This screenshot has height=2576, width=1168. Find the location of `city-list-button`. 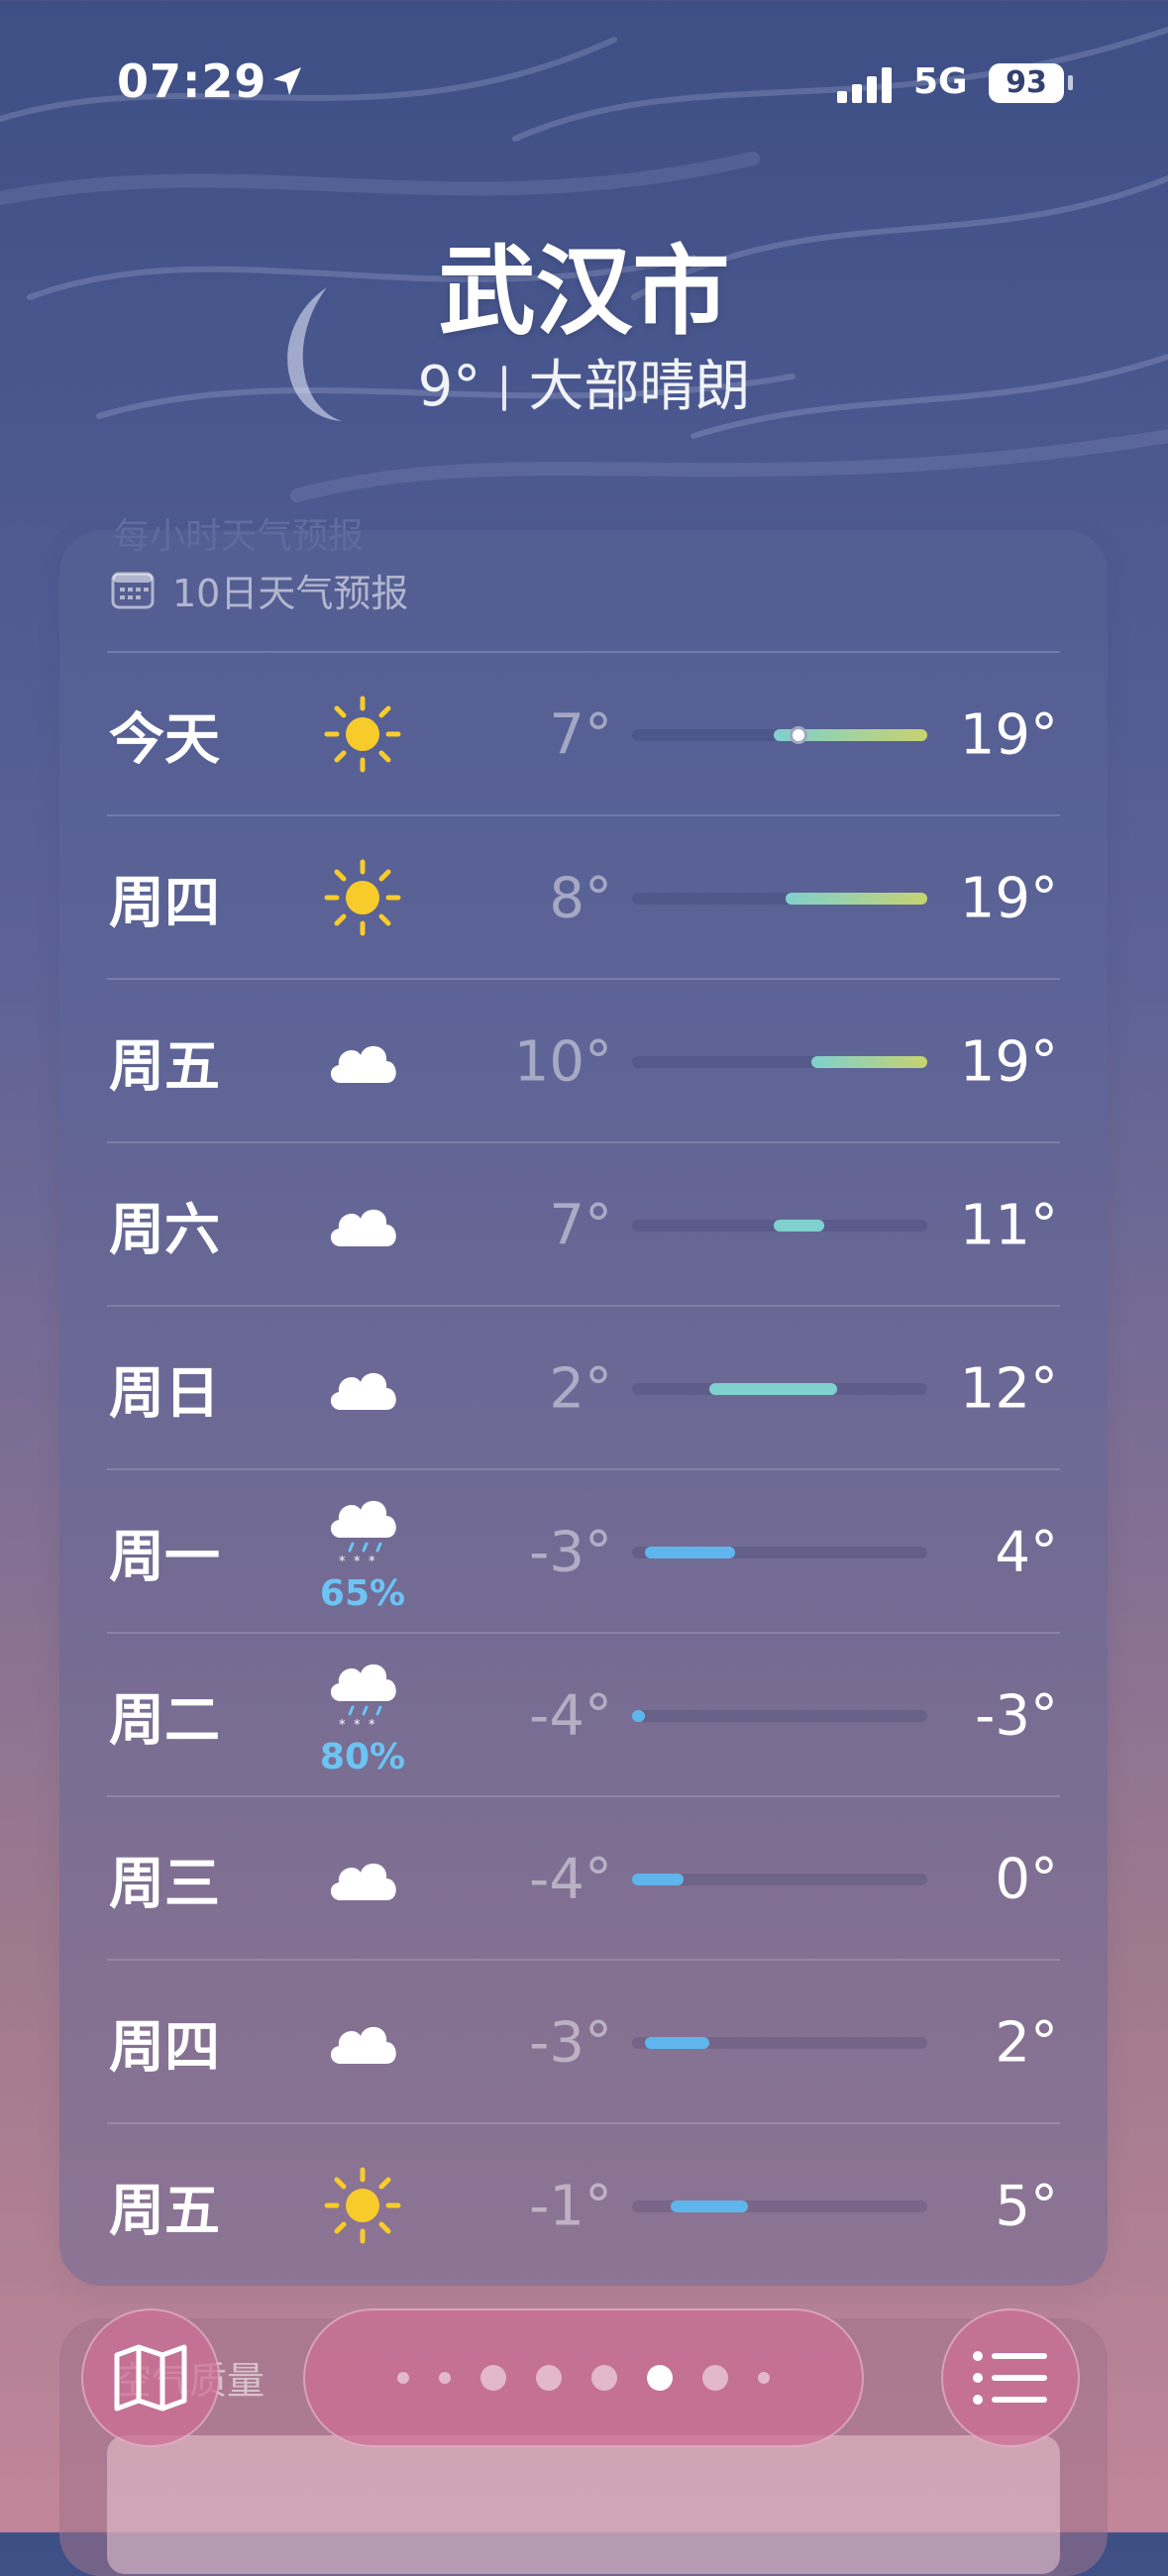

city-list-button is located at coordinates (1010, 2377).